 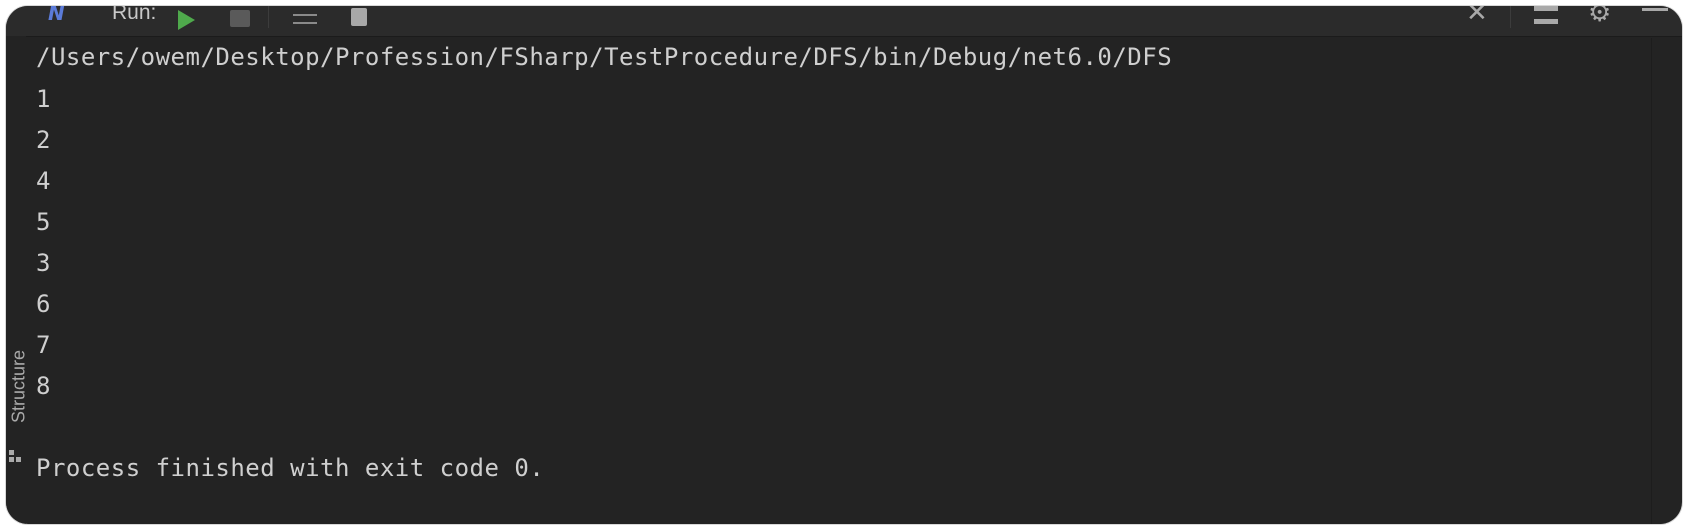 What do you see at coordinates (1546, 15) in the screenshot?
I see `layout-icon` at bounding box center [1546, 15].